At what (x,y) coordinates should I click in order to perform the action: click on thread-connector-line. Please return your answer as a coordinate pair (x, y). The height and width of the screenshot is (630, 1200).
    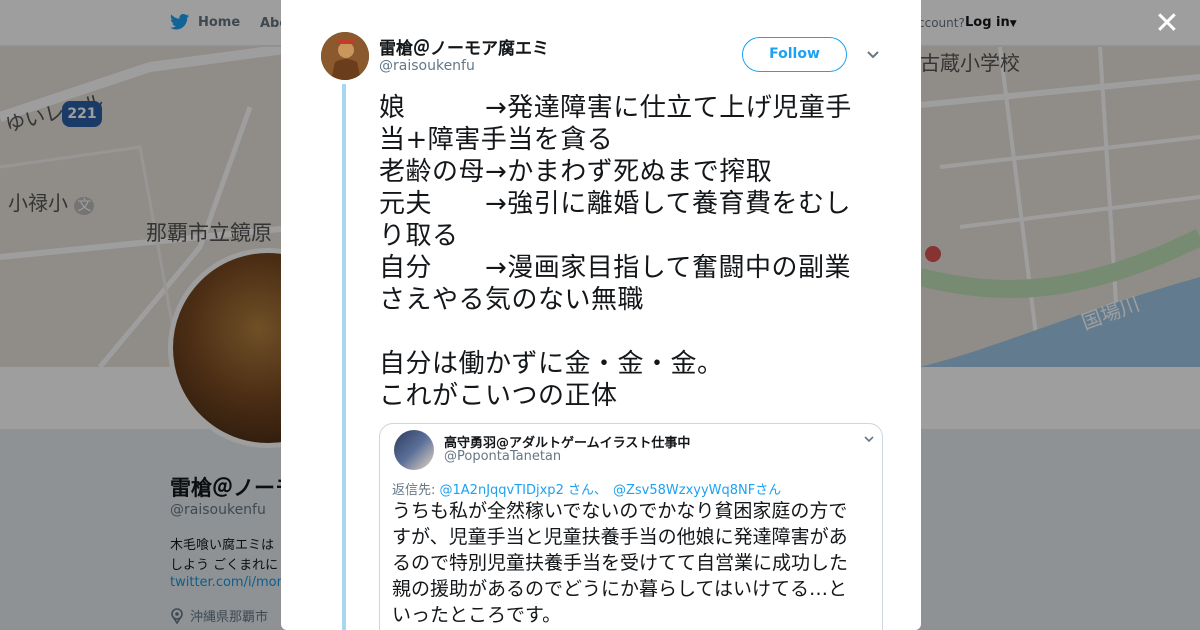
    Looking at the image, I should click on (344, 357).